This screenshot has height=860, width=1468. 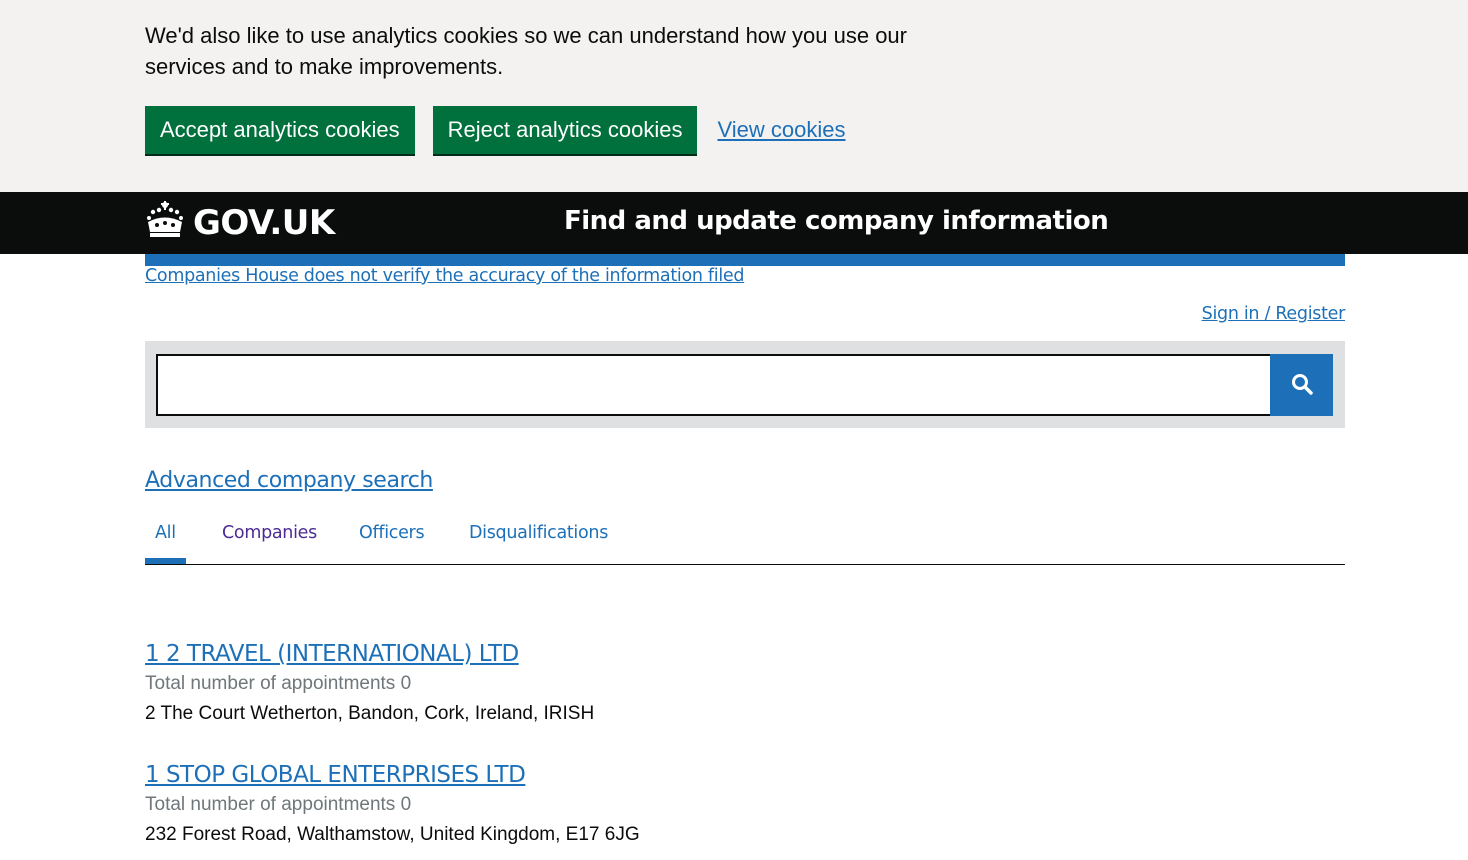 What do you see at coordinates (1274, 314) in the screenshot?
I see `sign-in-register-link: Sign in / Register` at bounding box center [1274, 314].